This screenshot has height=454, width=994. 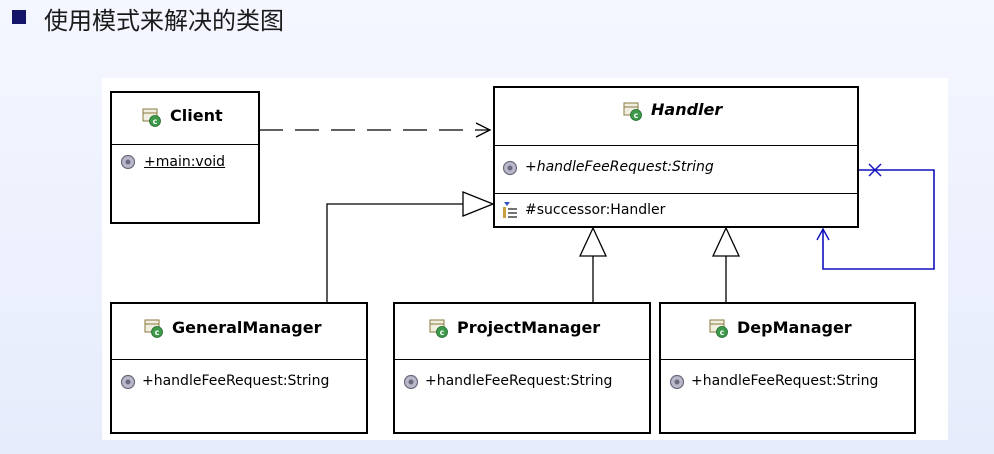 What do you see at coordinates (687, 109) in the screenshot?
I see `class-name: Handler` at bounding box center [687, 109].